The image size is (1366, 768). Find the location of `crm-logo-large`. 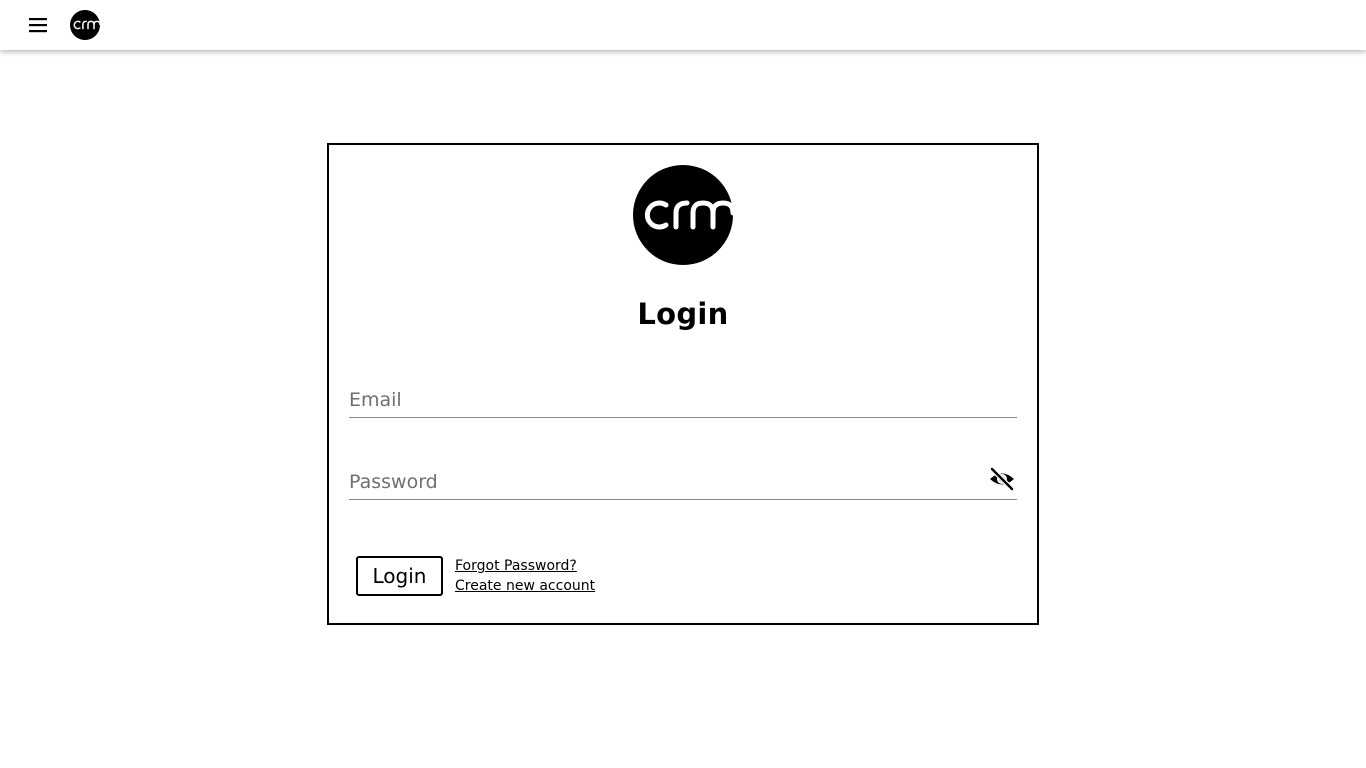

crm-logo-large is located at coordinates (684, 215).